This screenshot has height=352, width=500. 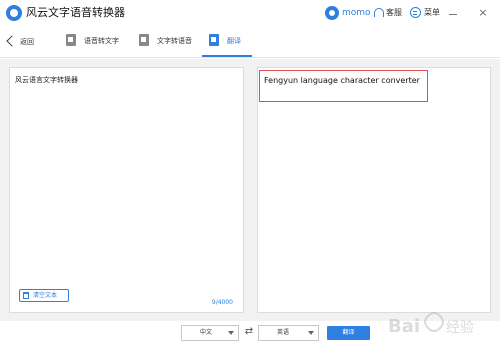 I want to click on customer-service-button: 客服, so click(x=394, y=13).